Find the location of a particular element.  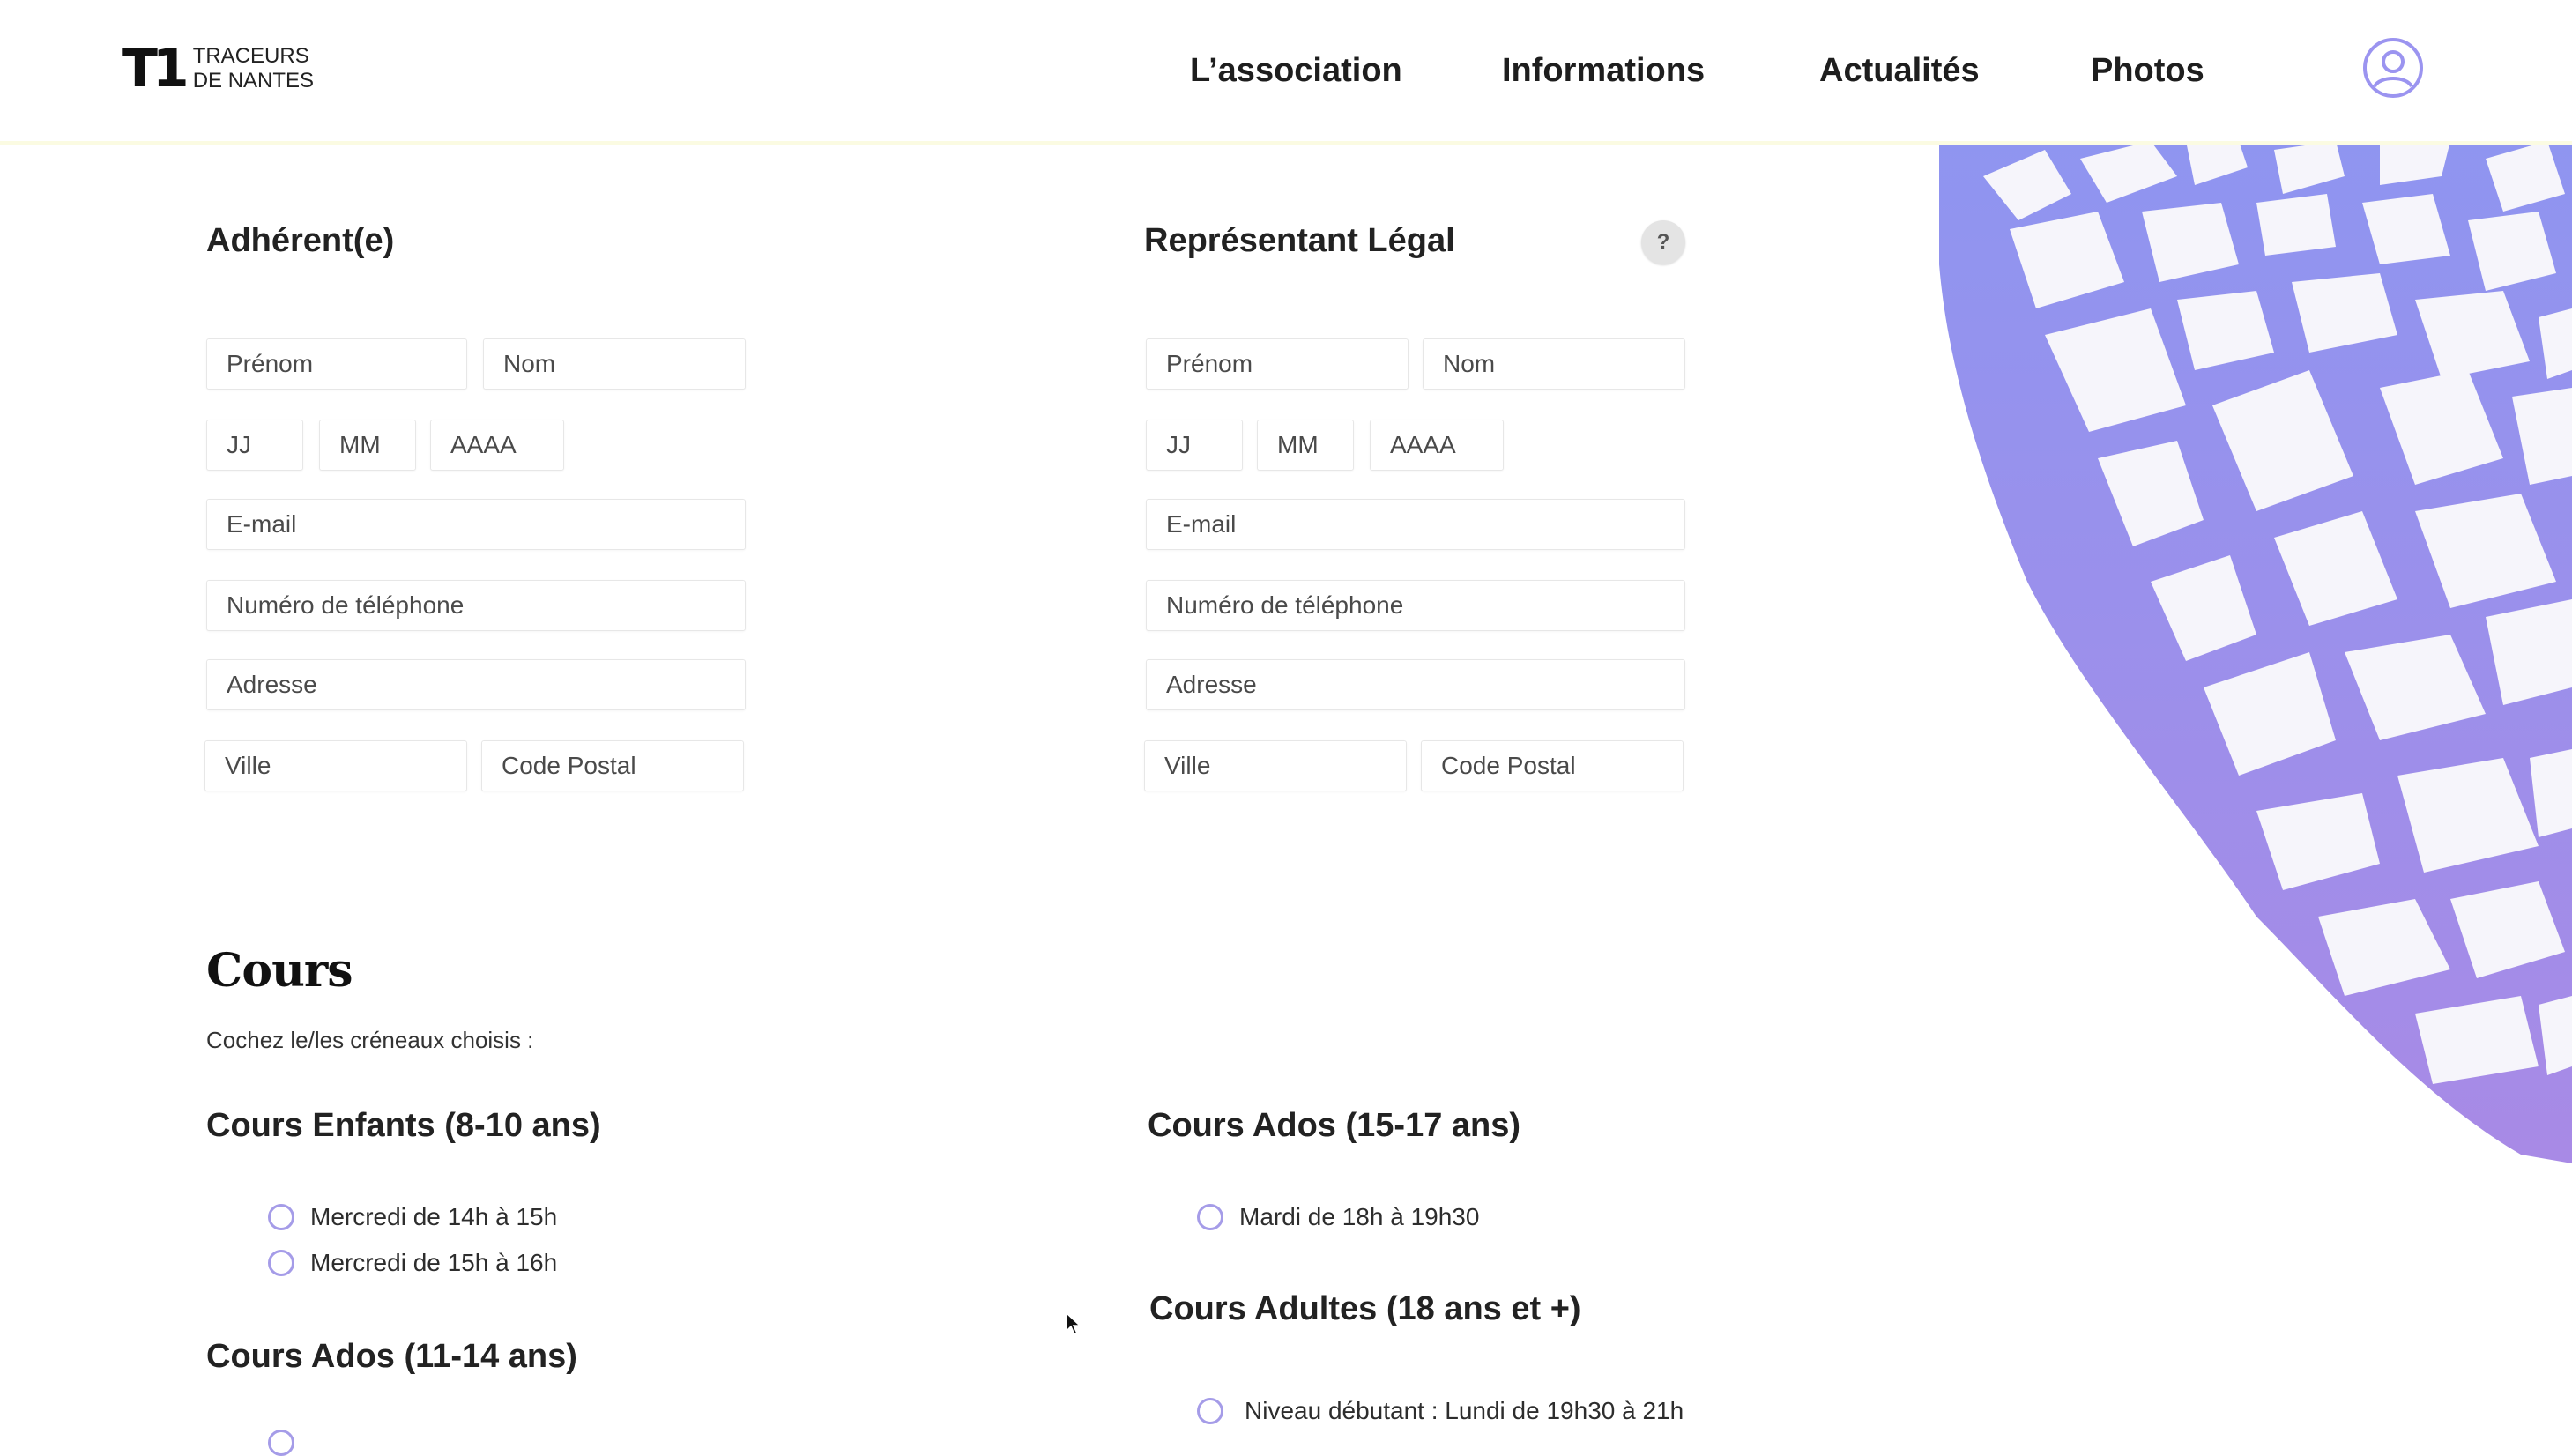

cours-ados-15-17-title: Cours Ados (15-17 ans) is located at coordinates (1334, 1125).